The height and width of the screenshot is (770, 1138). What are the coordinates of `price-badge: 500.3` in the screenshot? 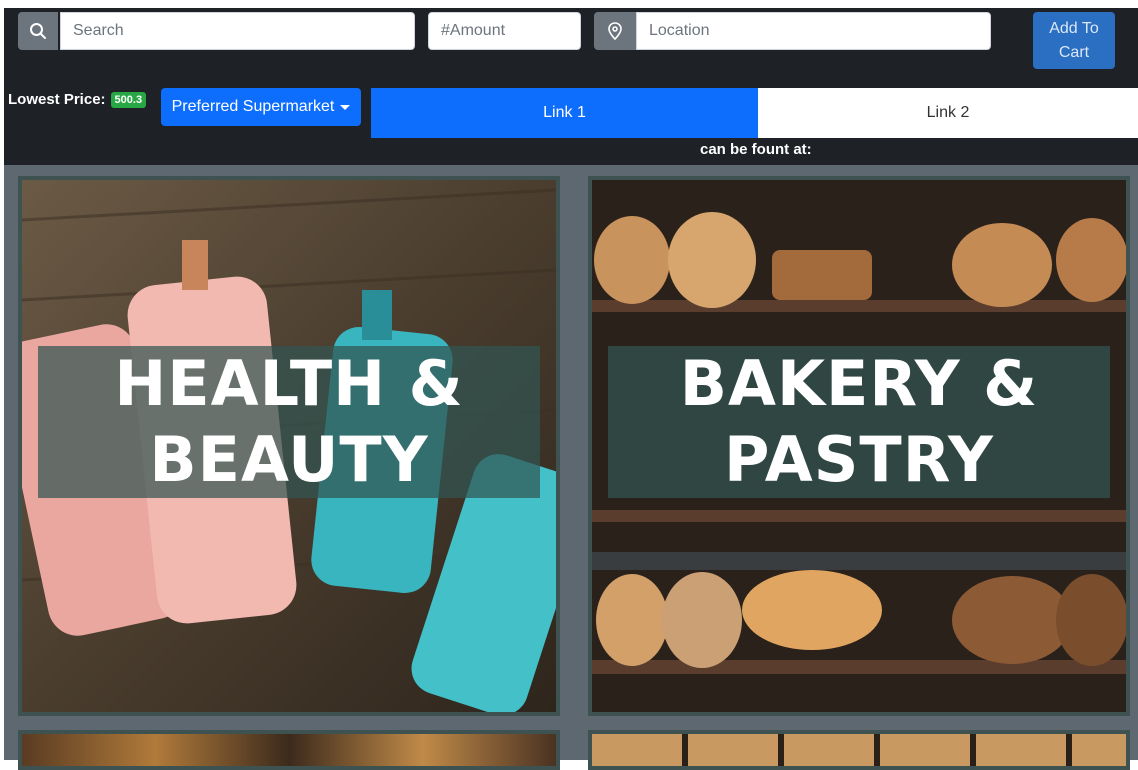 It's located at (128, 99).